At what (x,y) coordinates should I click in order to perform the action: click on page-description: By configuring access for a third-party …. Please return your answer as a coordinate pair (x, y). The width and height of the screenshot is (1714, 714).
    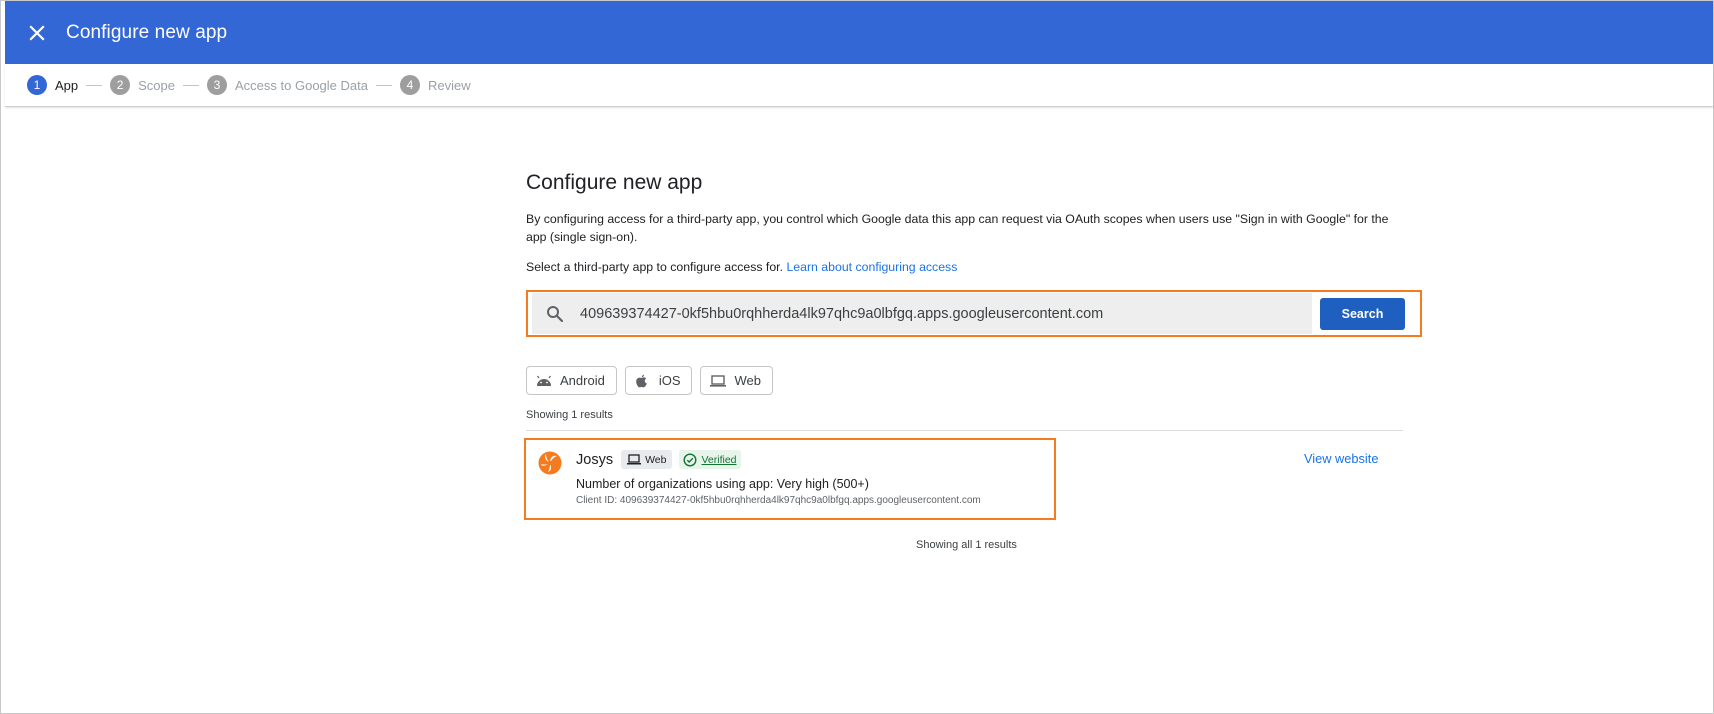
    Looking at the image, I should click on (957, 228).